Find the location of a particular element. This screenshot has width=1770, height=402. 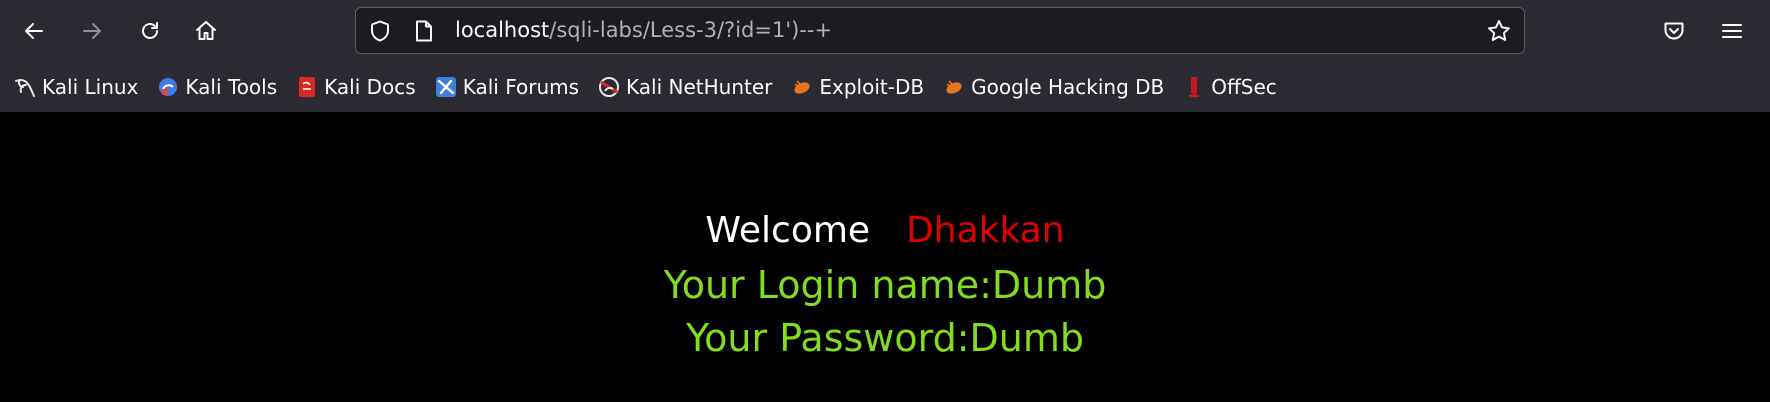

offsec-icon is located at coordinates (1194, 87).